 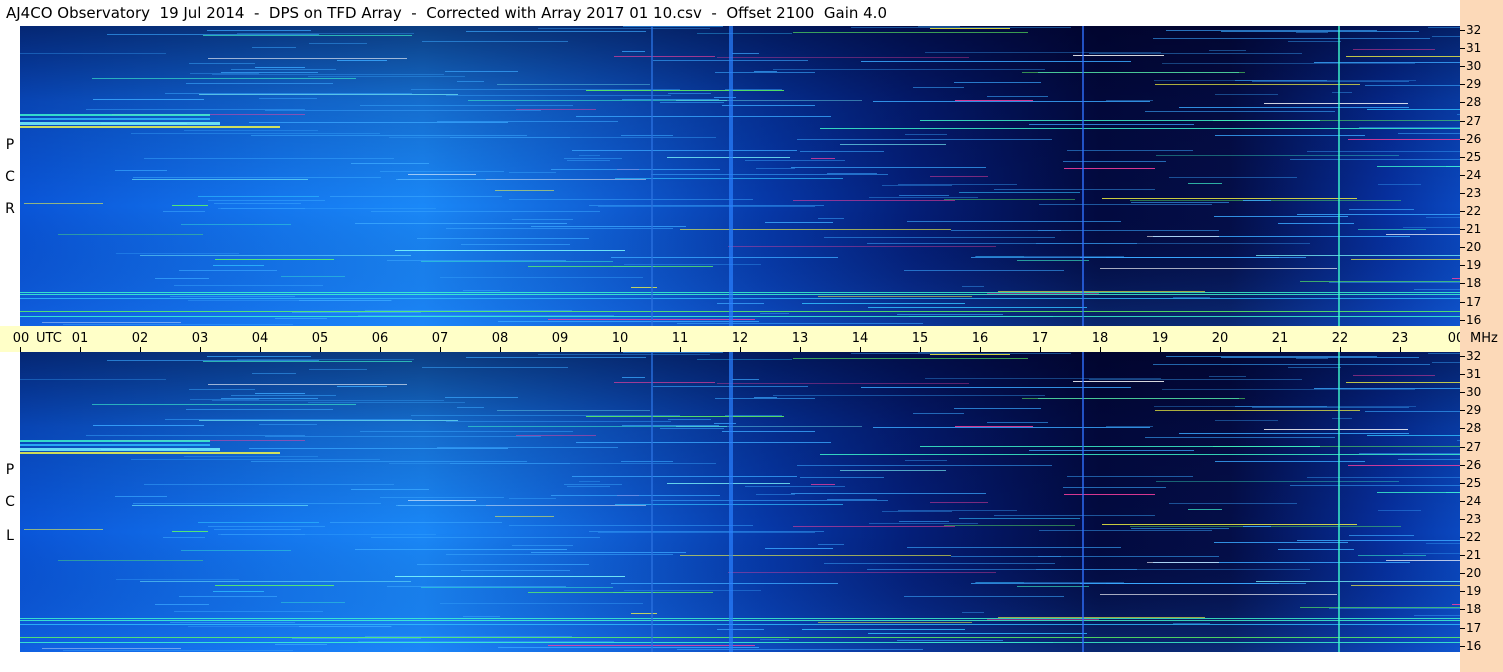 What do you see at coordinates (1474, 537) in the screenshot?
I see `frequency-tick-label: 22` at bounding box center [1474, 537].